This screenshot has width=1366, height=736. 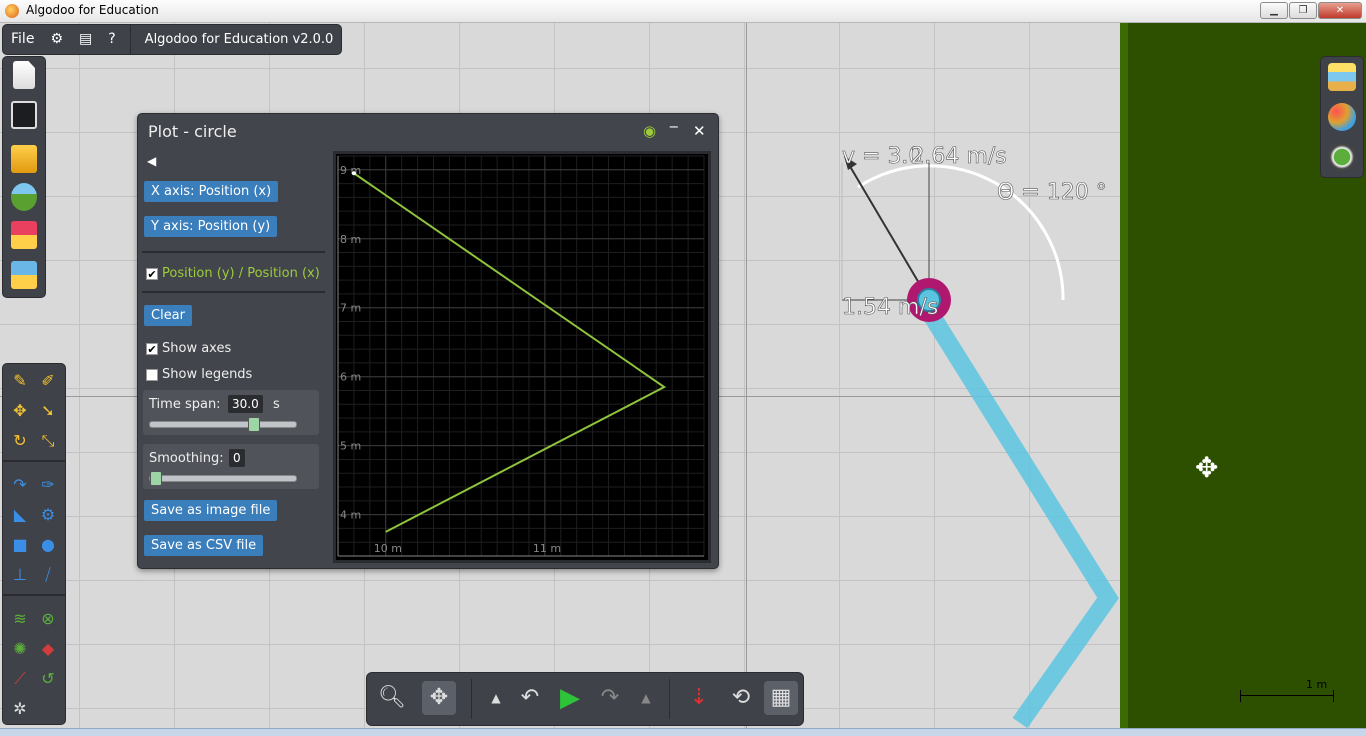 I want to click on gear-tool-icon: ⚙, so click(x=48, y=515).